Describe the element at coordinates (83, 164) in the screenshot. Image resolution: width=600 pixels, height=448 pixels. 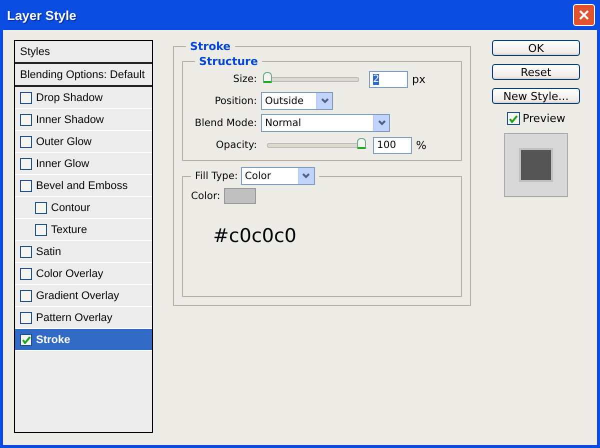
I see `sidebar-item: Inner Glow` at that location.